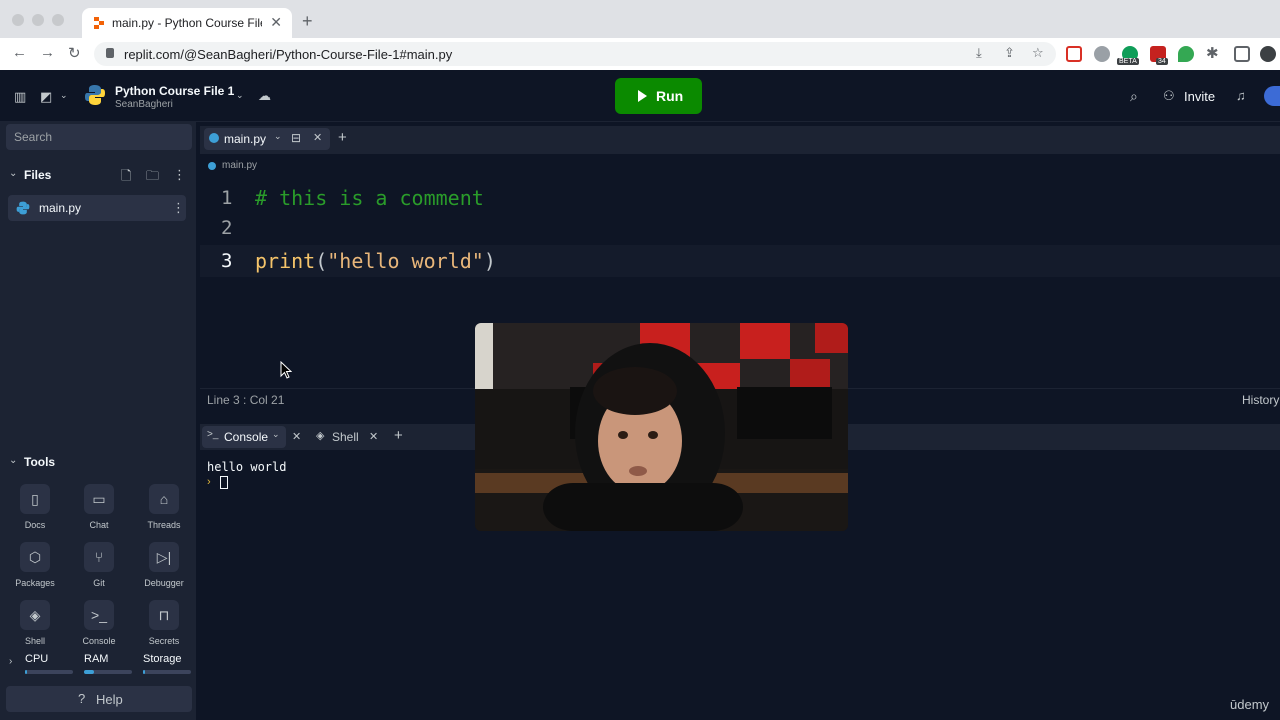  What do you see at coordinates (35, 525) in the screenshot?
I see `tool-label: Docs` at bounding box center [35, 525].